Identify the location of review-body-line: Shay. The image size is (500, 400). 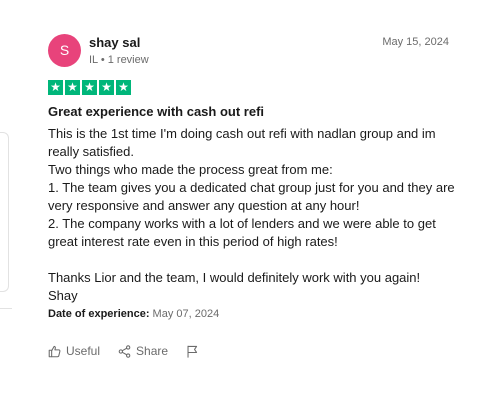
(63, 295).